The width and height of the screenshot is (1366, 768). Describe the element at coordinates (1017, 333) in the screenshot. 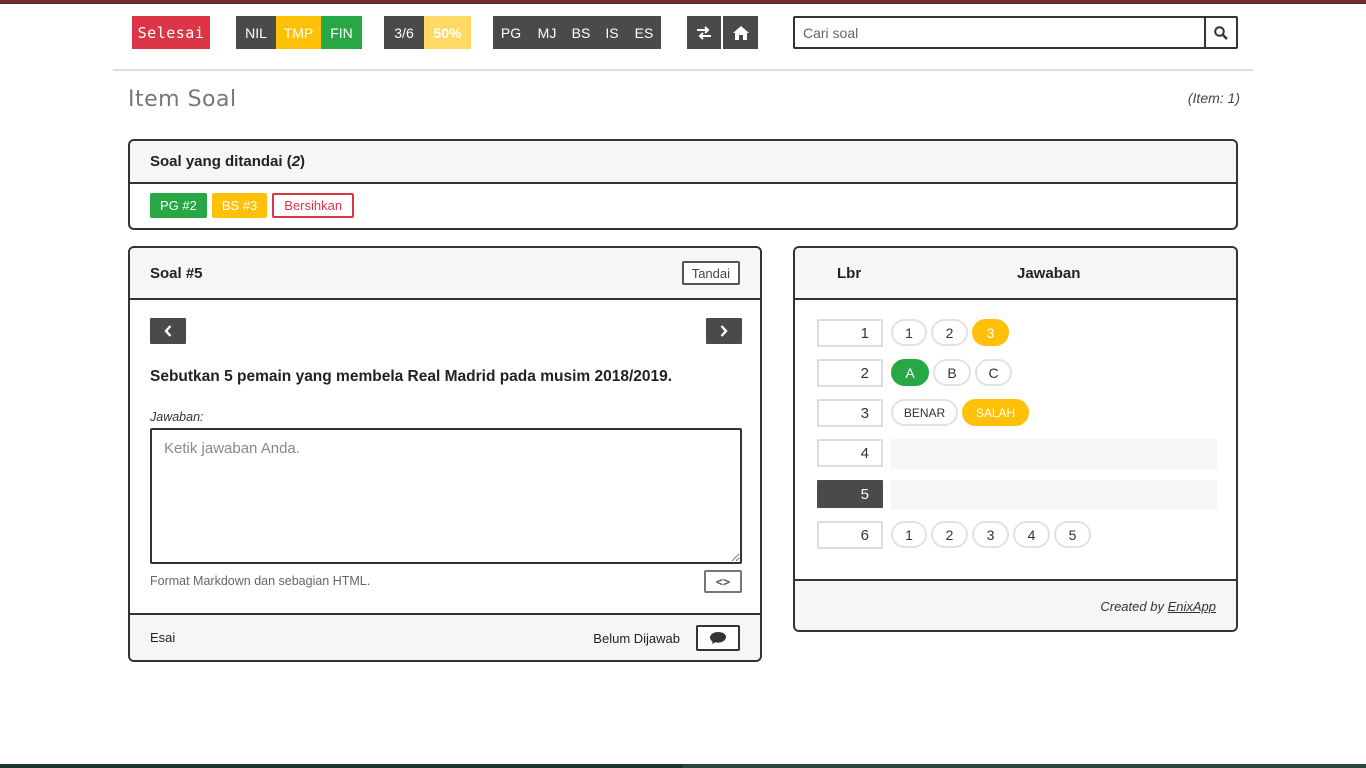

I see `answer-row: 1 1 2 3` at that location.